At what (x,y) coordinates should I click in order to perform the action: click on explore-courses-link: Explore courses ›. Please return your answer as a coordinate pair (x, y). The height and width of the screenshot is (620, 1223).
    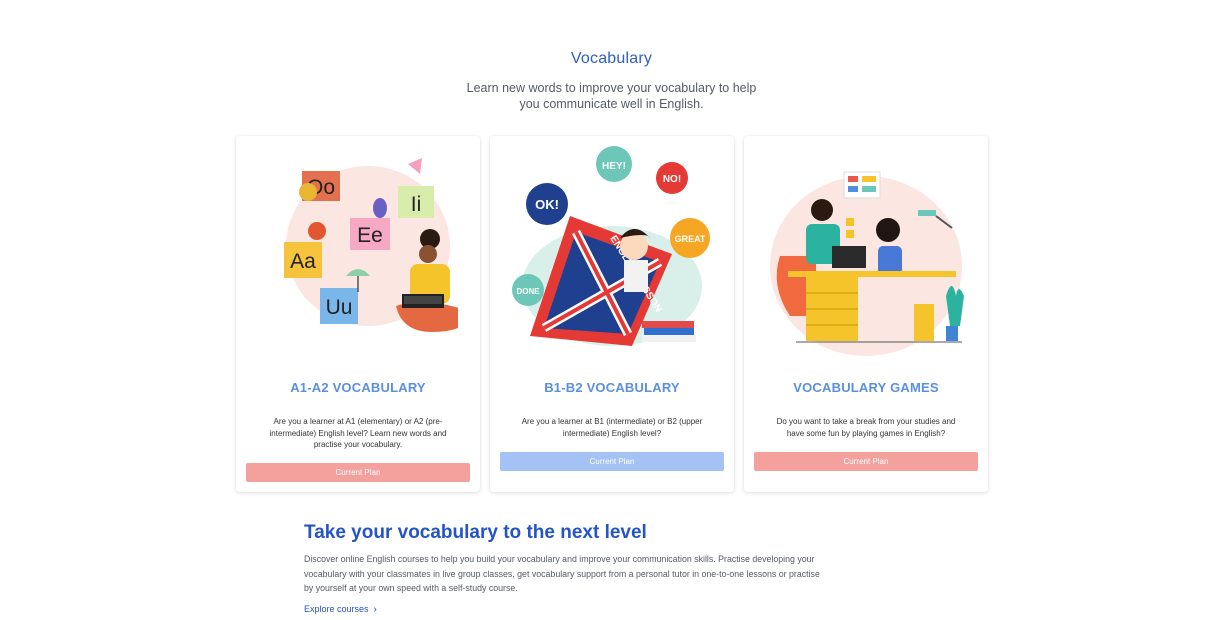
    Looking at the image, I should click on (340, 609).